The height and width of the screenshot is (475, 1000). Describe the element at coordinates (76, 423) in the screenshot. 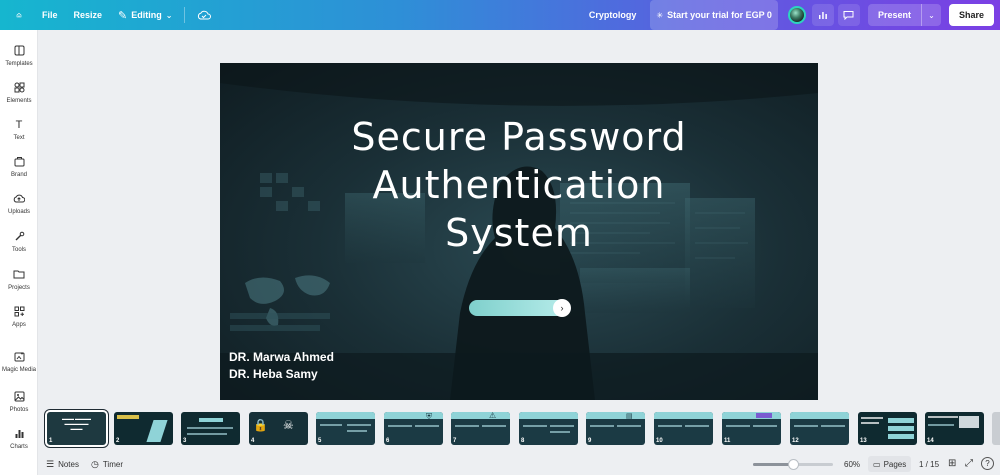

I see `thumbnail-preview: ▬▬▬ ▬▬▬▬ ▬▬▬▬▬▬ ▬▬▬` at that location.